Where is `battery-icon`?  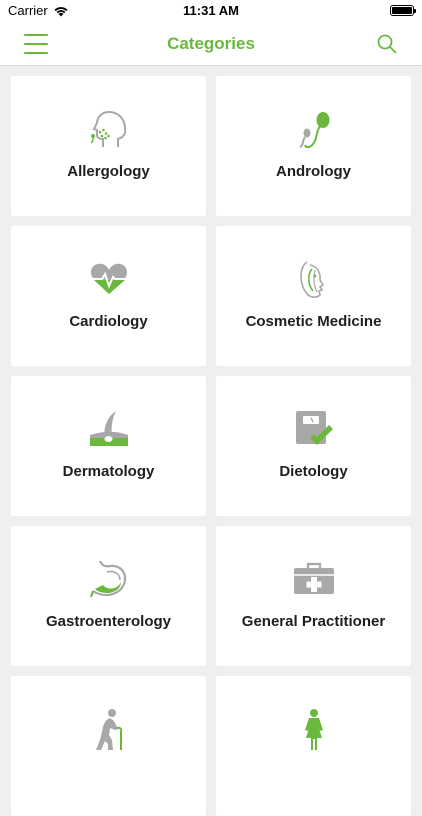
battery-icon is located at coordinates (403, 10).